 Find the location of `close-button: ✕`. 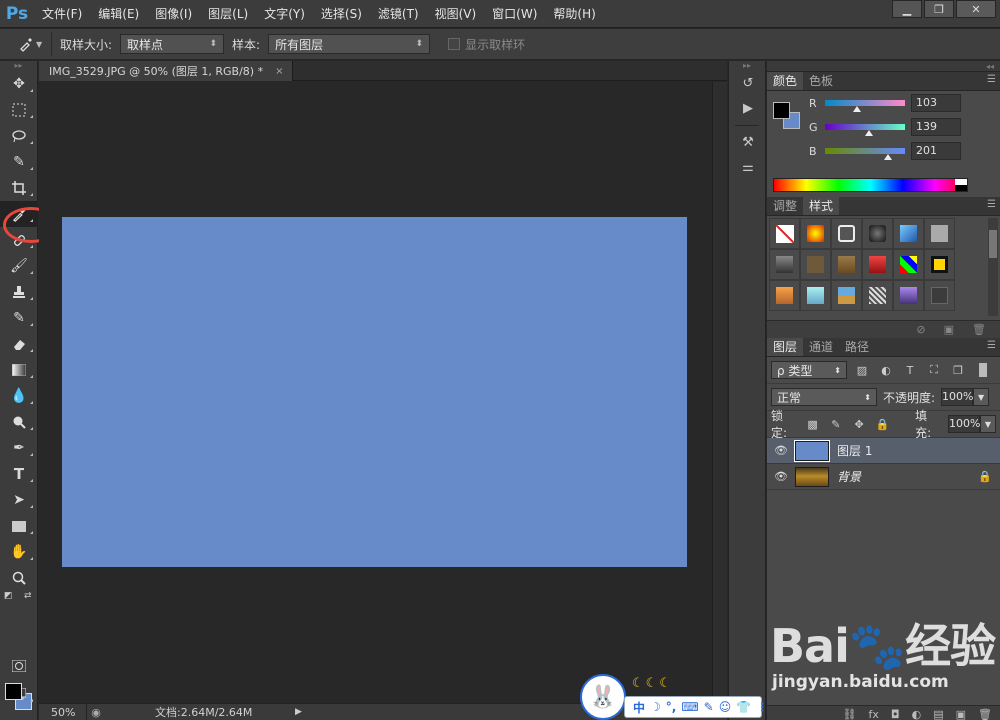

close-button: ✕ is located at coordinates (976, 9).